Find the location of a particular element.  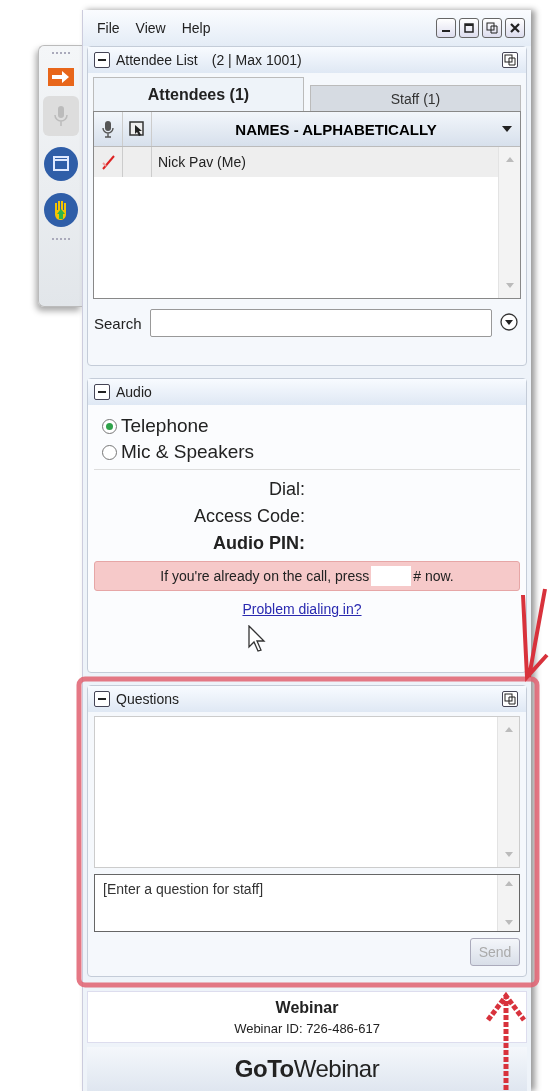

webinar-id: Webinar ID: 726-486-617 is located at coordinates (307, 1028).